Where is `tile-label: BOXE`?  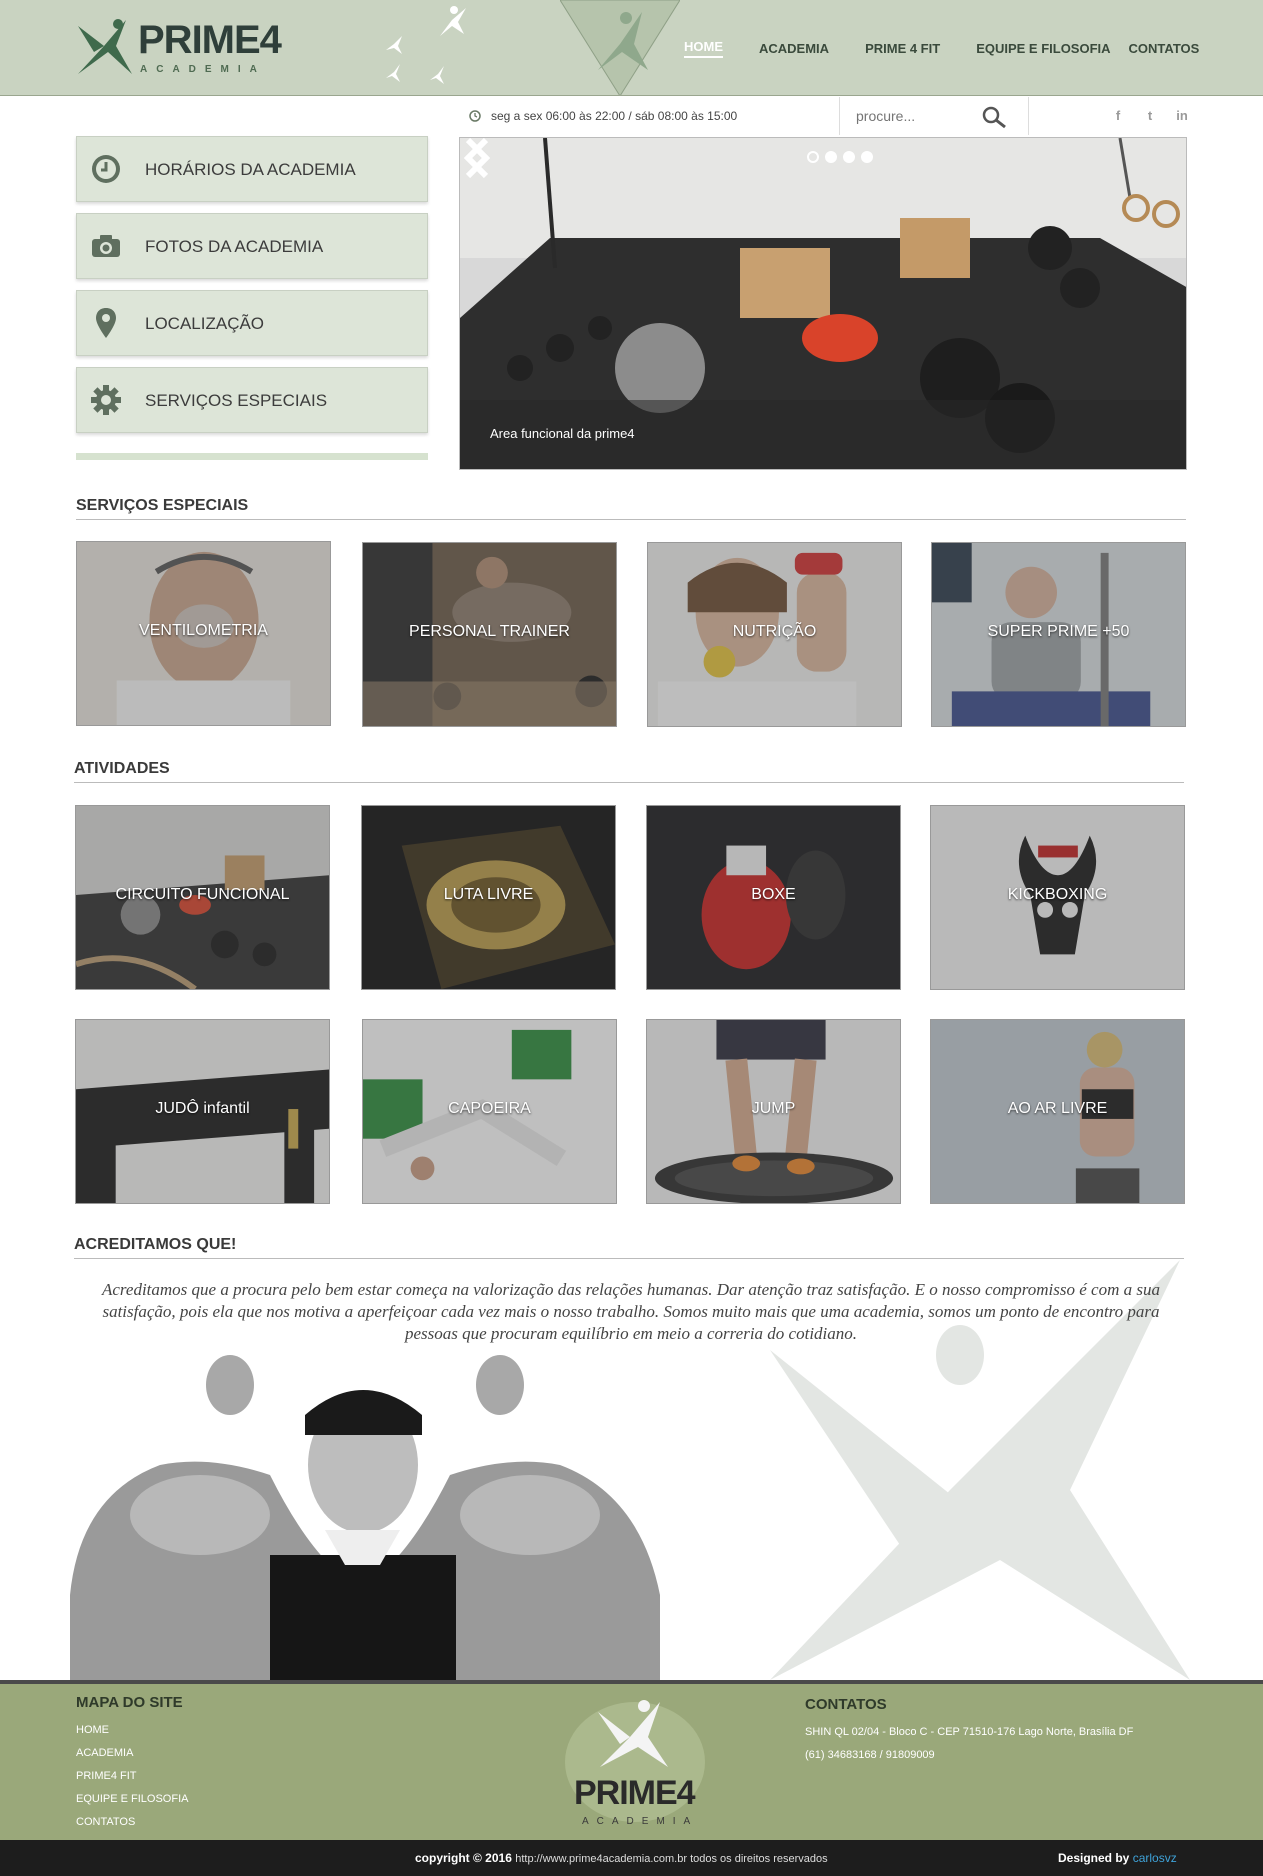 tile-label: BOXE is located at coordinates (773, 894).